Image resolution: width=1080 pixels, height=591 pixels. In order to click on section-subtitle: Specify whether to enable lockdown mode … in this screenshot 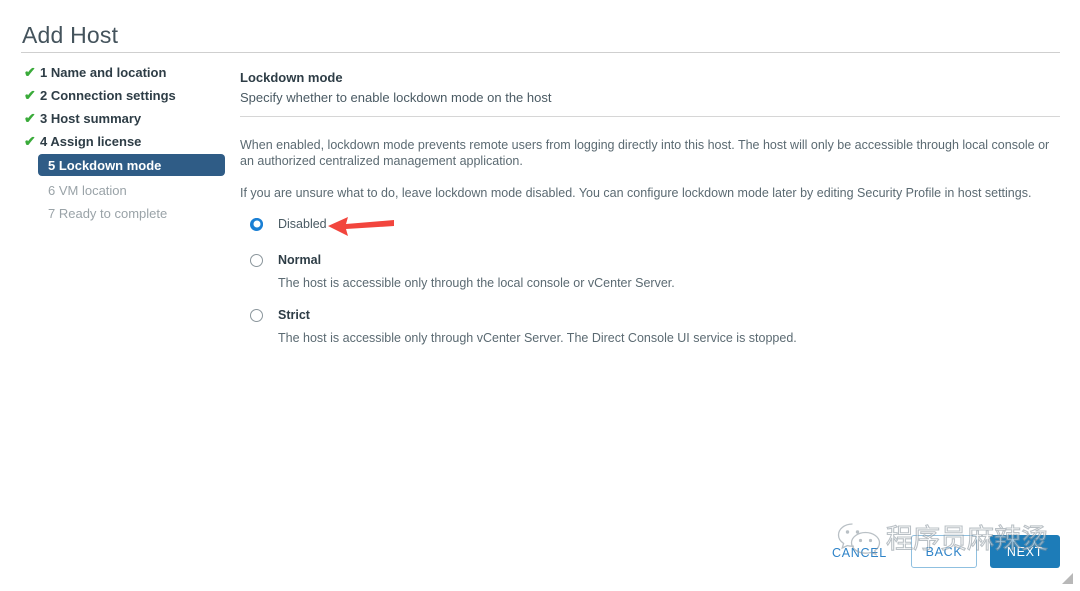, I will do `click(396, 97)`.